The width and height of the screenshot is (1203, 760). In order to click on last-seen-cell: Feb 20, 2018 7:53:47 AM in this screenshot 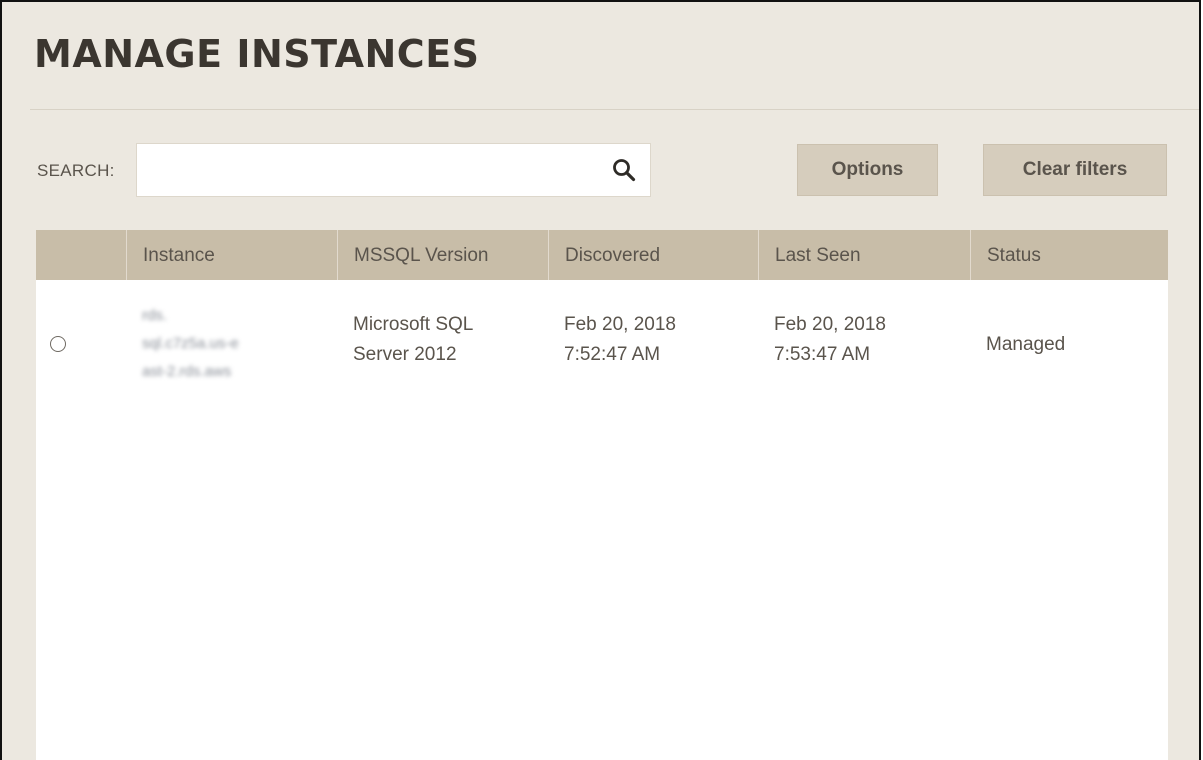, I will do `click(866, 340)`.